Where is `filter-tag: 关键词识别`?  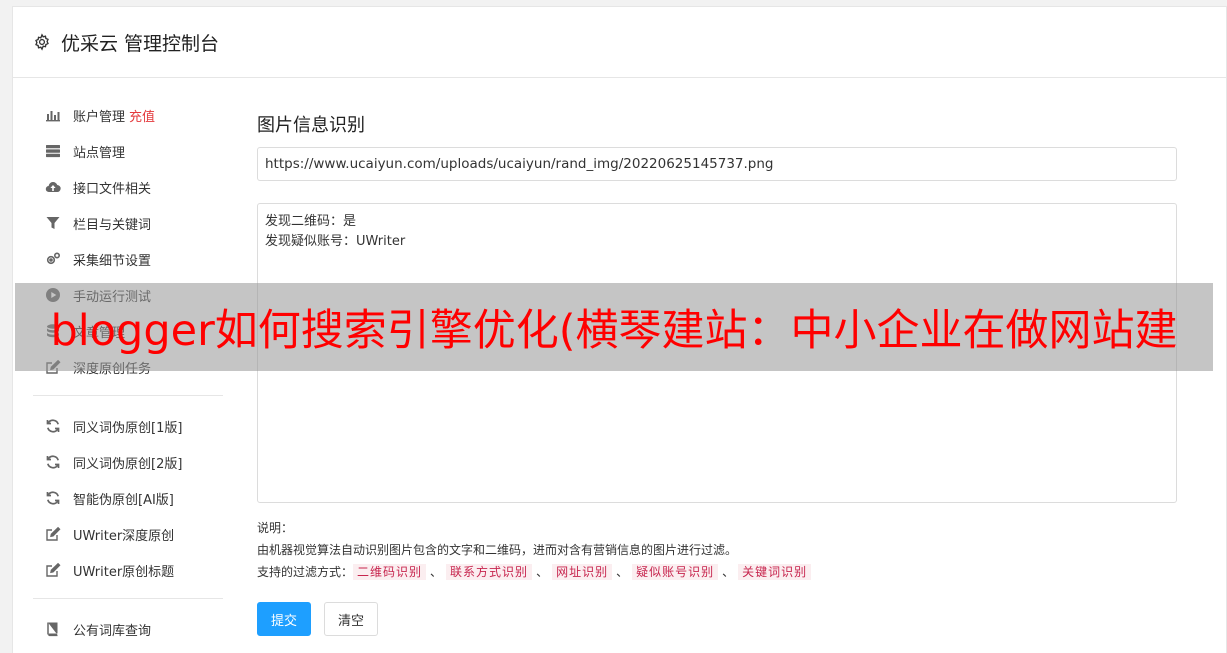
filter-tag: 关键词识别 is located at coordinates (775, 572).